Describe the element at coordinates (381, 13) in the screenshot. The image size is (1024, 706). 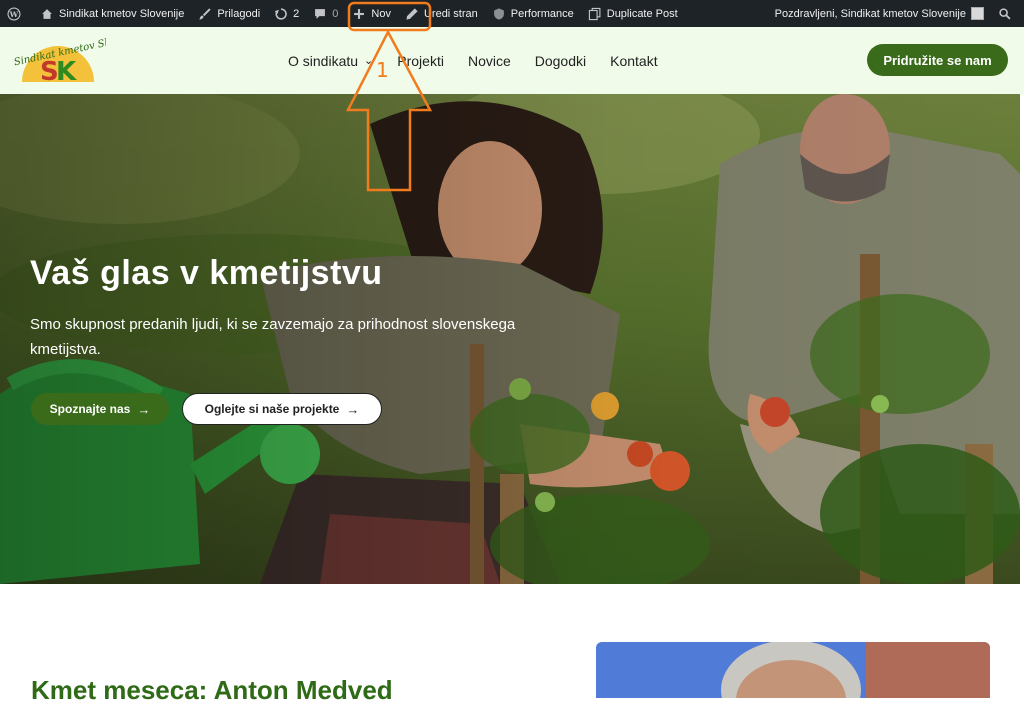
I see `new-content-label: Nov` at that location.